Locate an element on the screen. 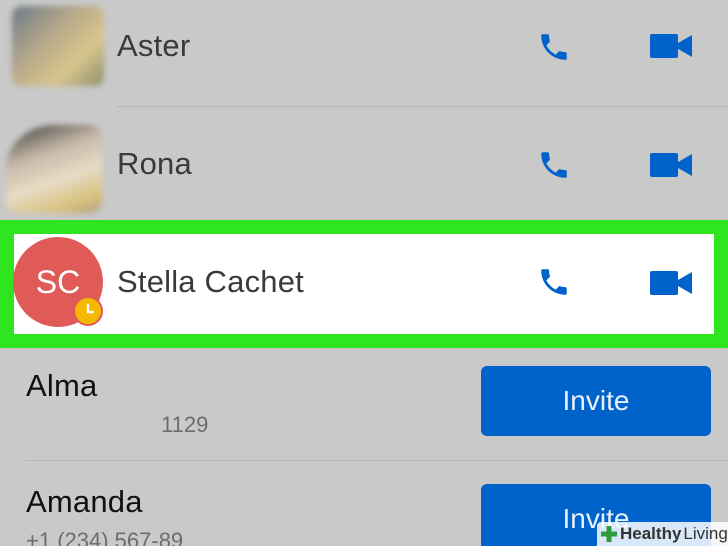  contact-name: Stella Cachet is located at coordinates (210, 281).